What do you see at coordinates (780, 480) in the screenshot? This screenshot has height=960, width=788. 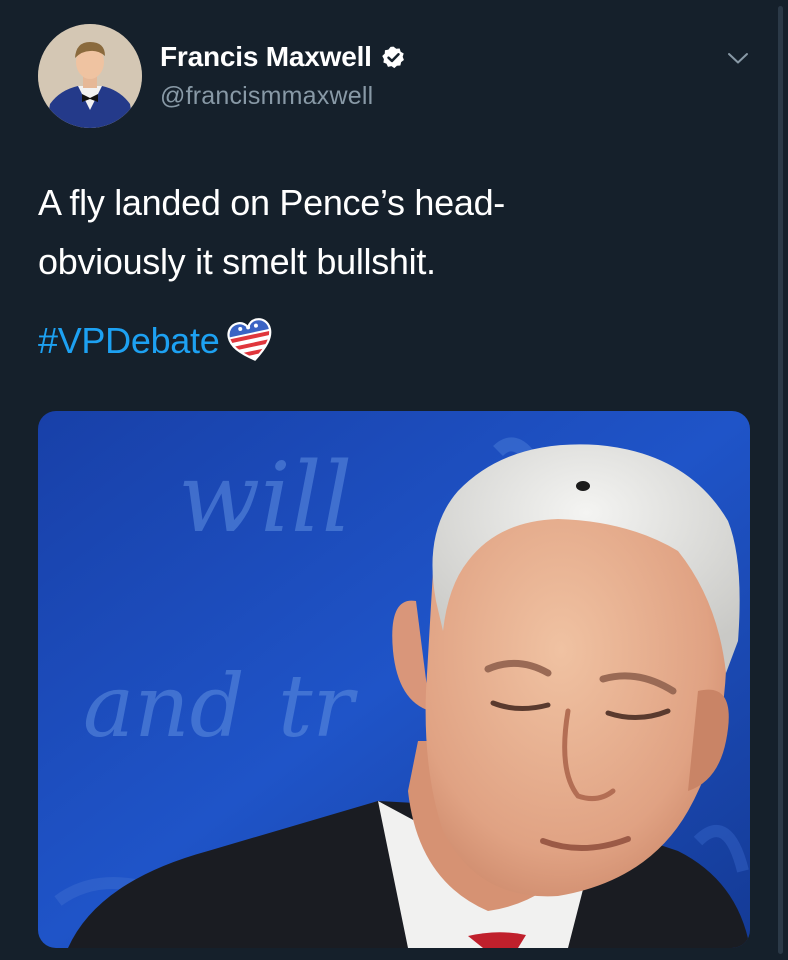 I see `scrollbar` at bounding box center [780, 480].